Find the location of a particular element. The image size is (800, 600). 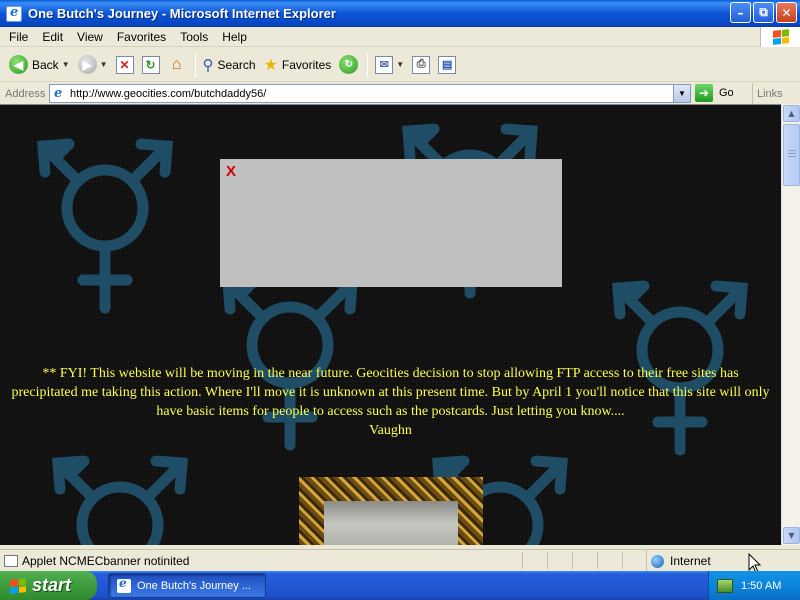

address-url: http://www.geocities.com/butchdaddy56/ is located at coordinates (168, 94).